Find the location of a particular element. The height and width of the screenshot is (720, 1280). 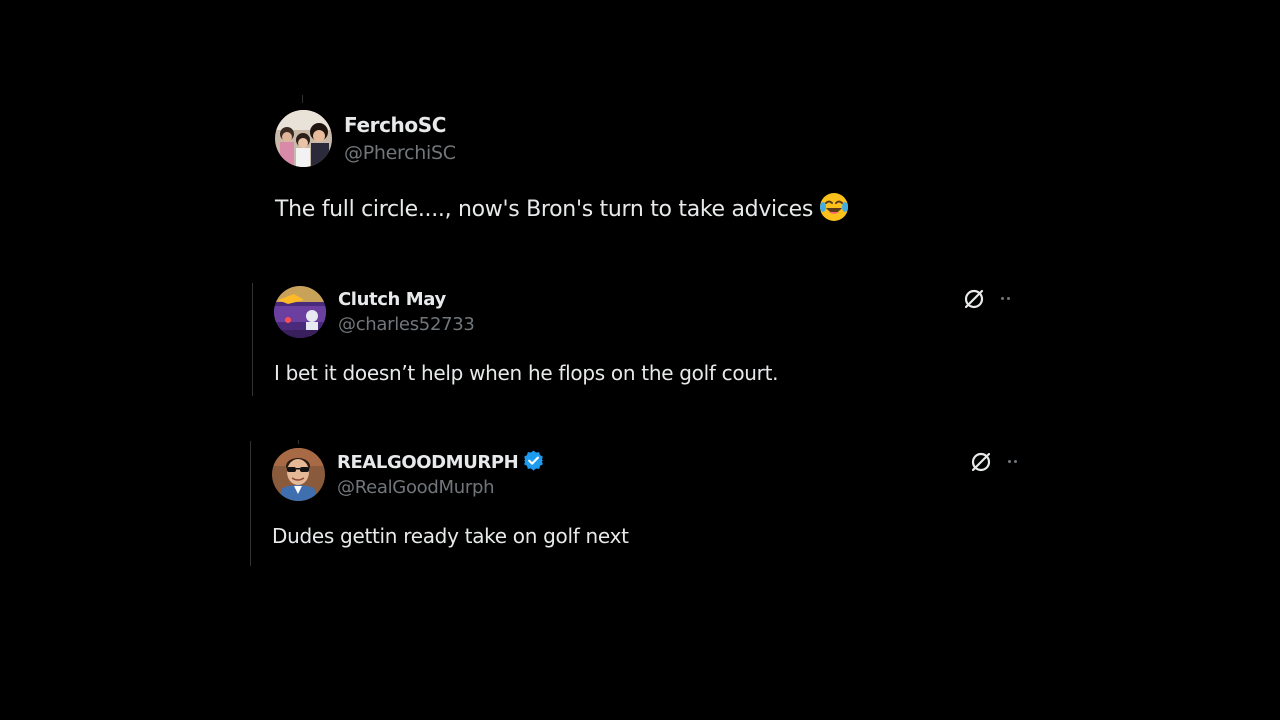

display-name: Clutch May is located at coordinates (392, 299).